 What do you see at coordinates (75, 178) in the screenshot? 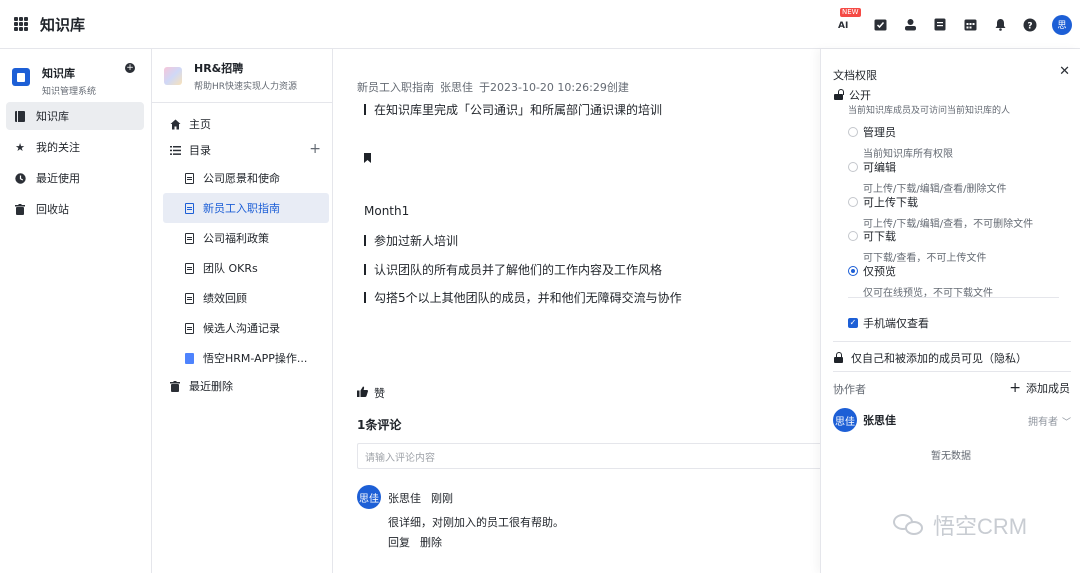
I see `sidebar-item-recent: 最近使用` at bounding box center [75, 178].